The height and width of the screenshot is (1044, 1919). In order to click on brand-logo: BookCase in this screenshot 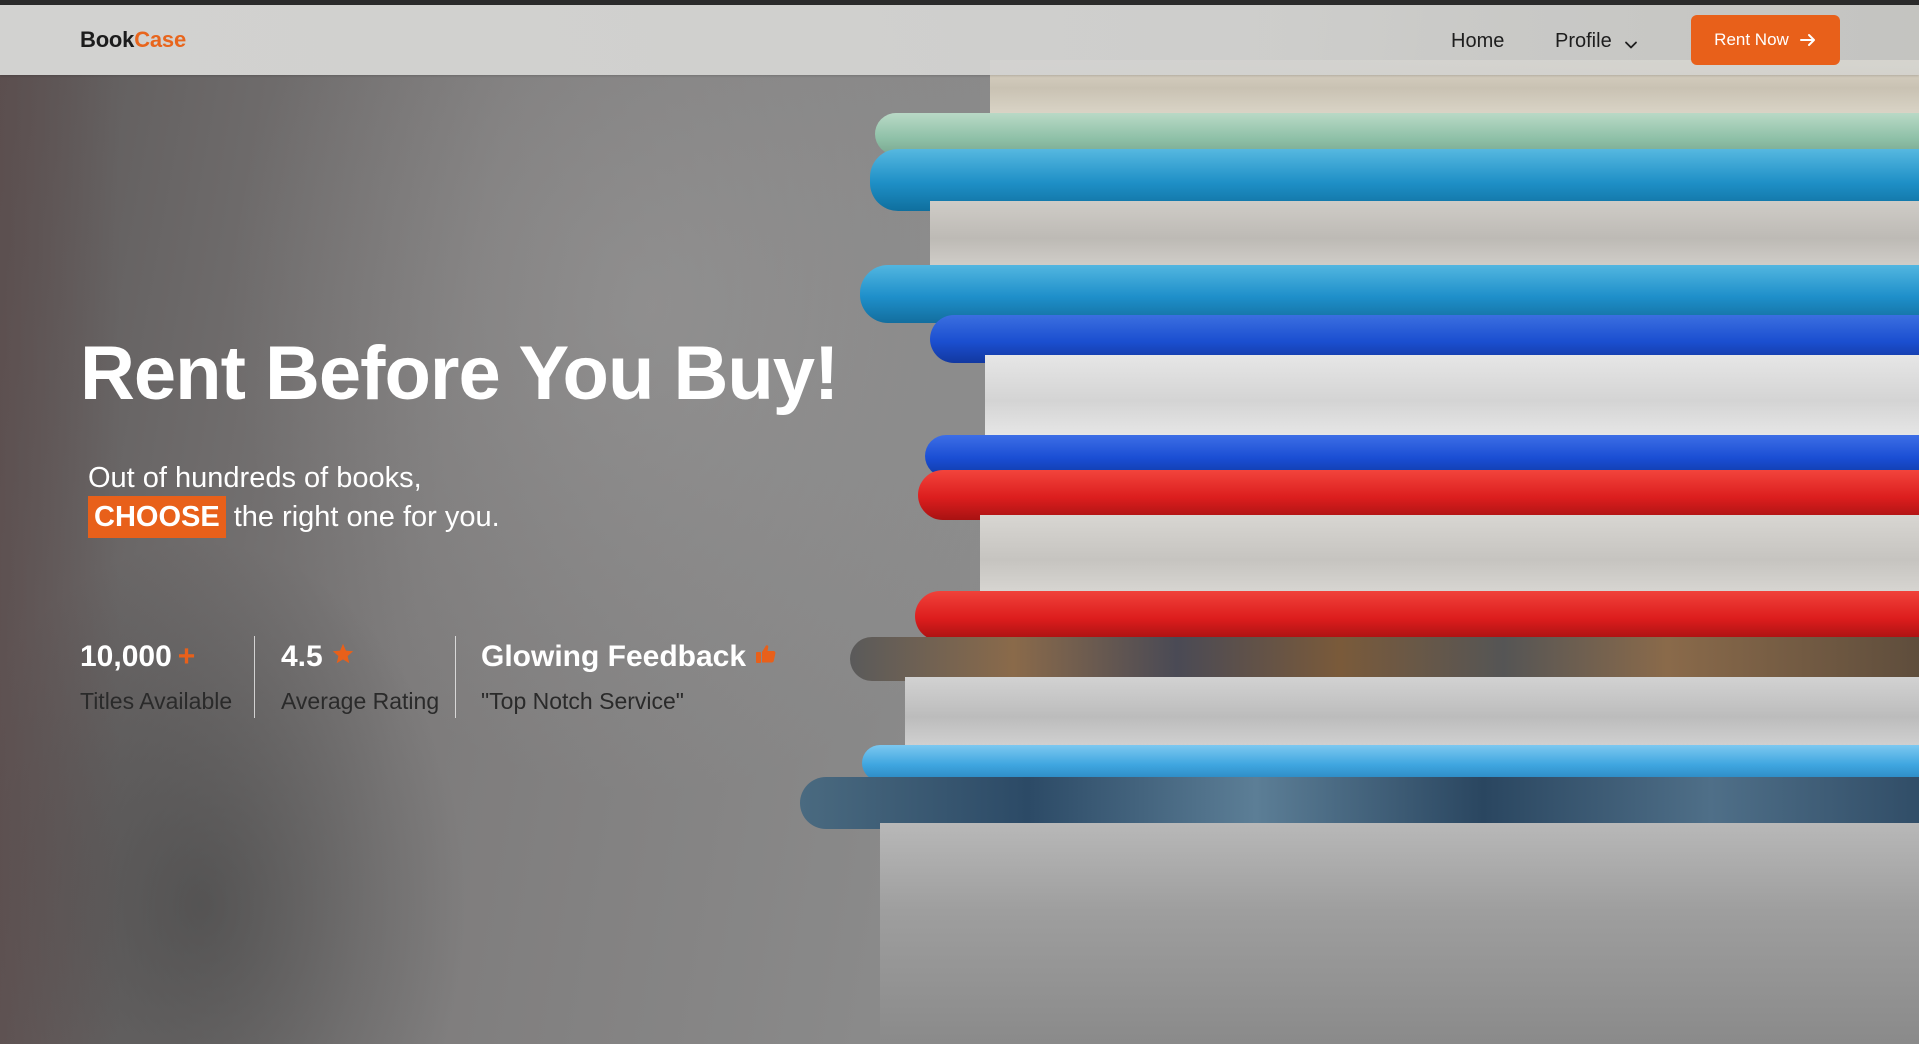, I will do `click(133, 40)`.